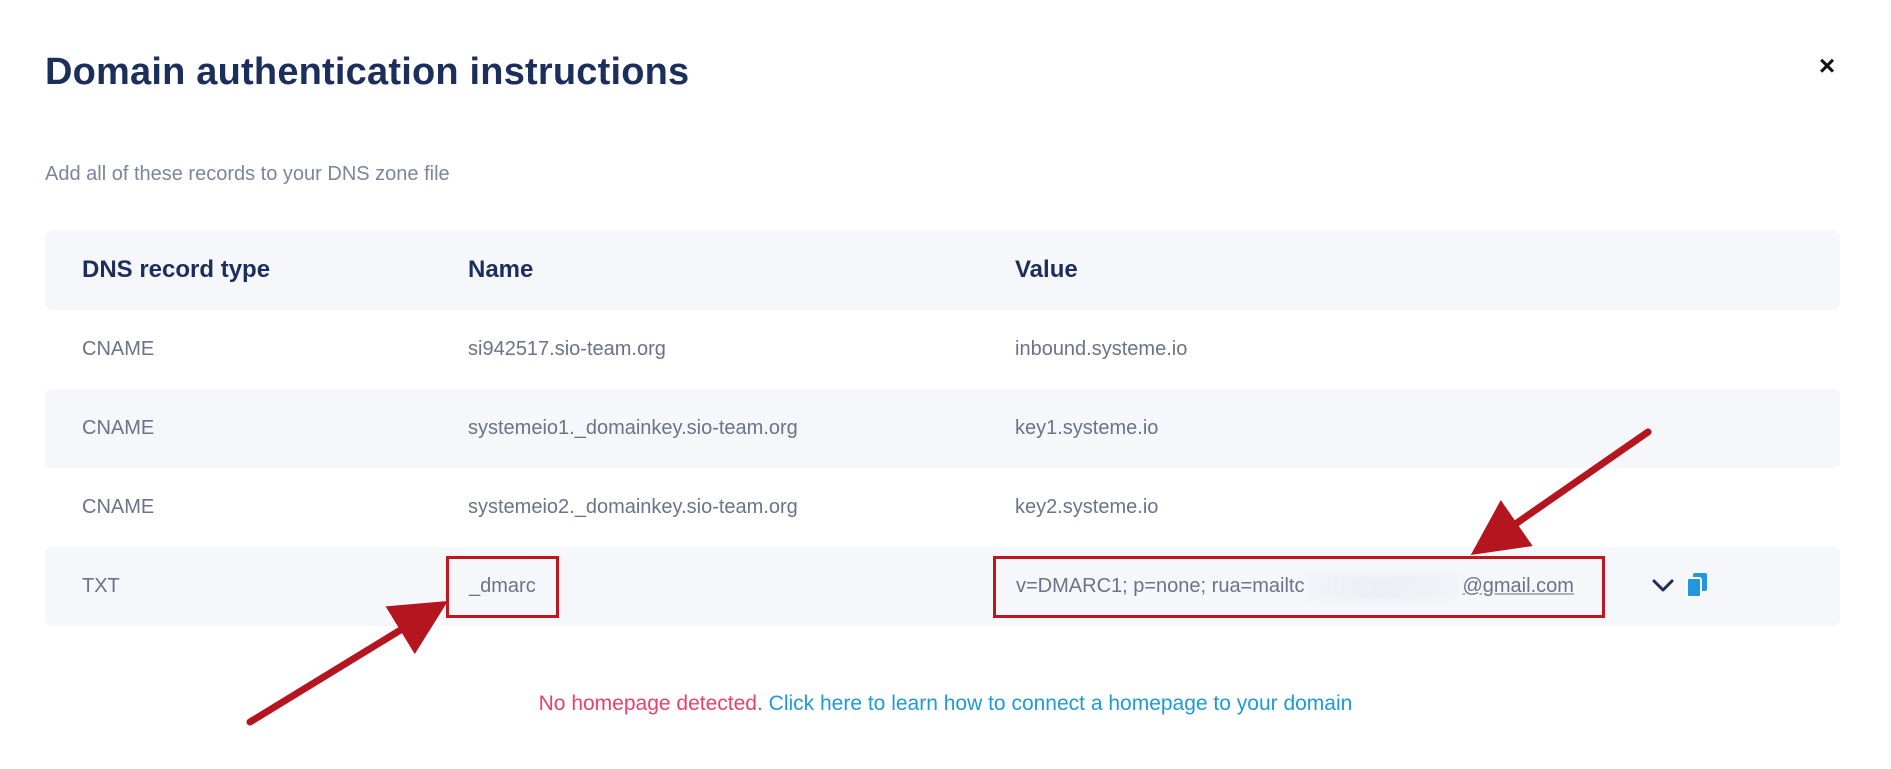  Describe the element at coordinates (1101, 349) in the screenshot. I see `record-value: inbound.systeme.io` at that location.